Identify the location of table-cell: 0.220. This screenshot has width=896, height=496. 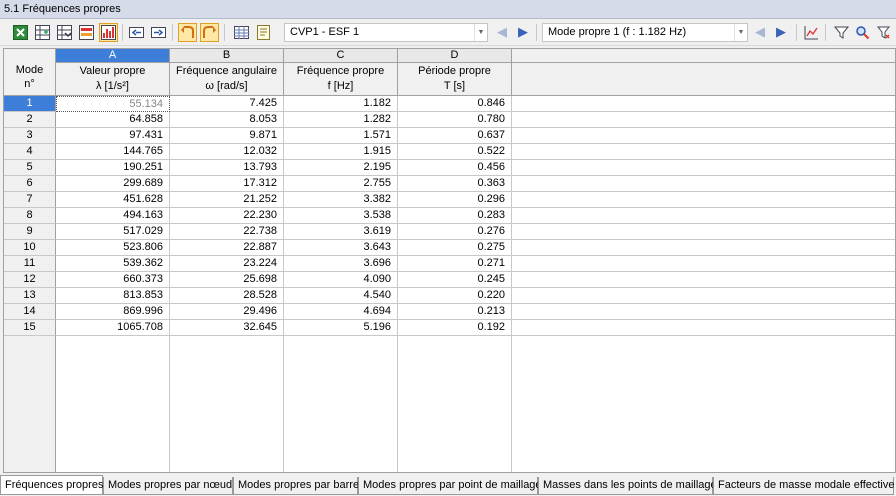
(455, 296).